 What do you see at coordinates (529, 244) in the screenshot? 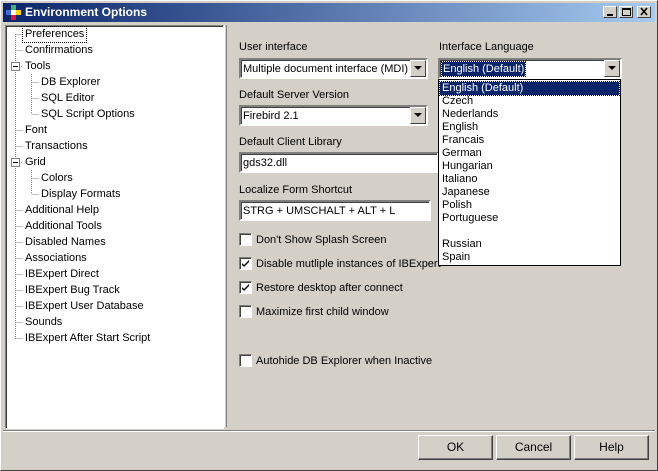
I see `language-option: Russian` at bounding box center [529, 244].